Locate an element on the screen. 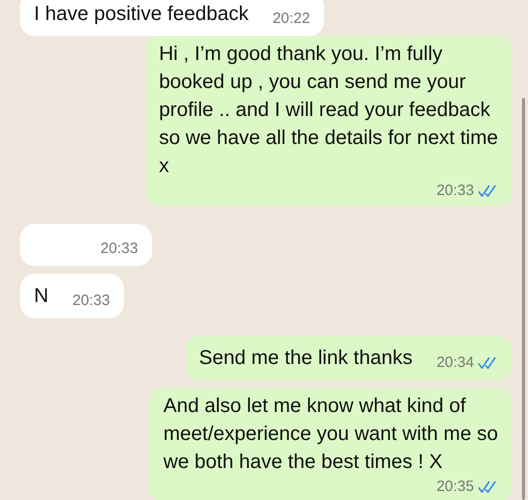 This screenshot has width=528, height=500. message-time: 20:22 is located at coordinates (291, 19).